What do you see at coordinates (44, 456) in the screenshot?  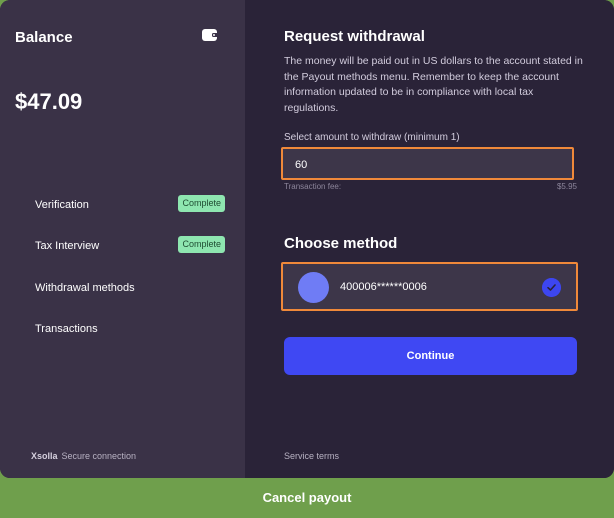 I see `xsolla-logo: Xsolla` at bounding box center [44, 456].